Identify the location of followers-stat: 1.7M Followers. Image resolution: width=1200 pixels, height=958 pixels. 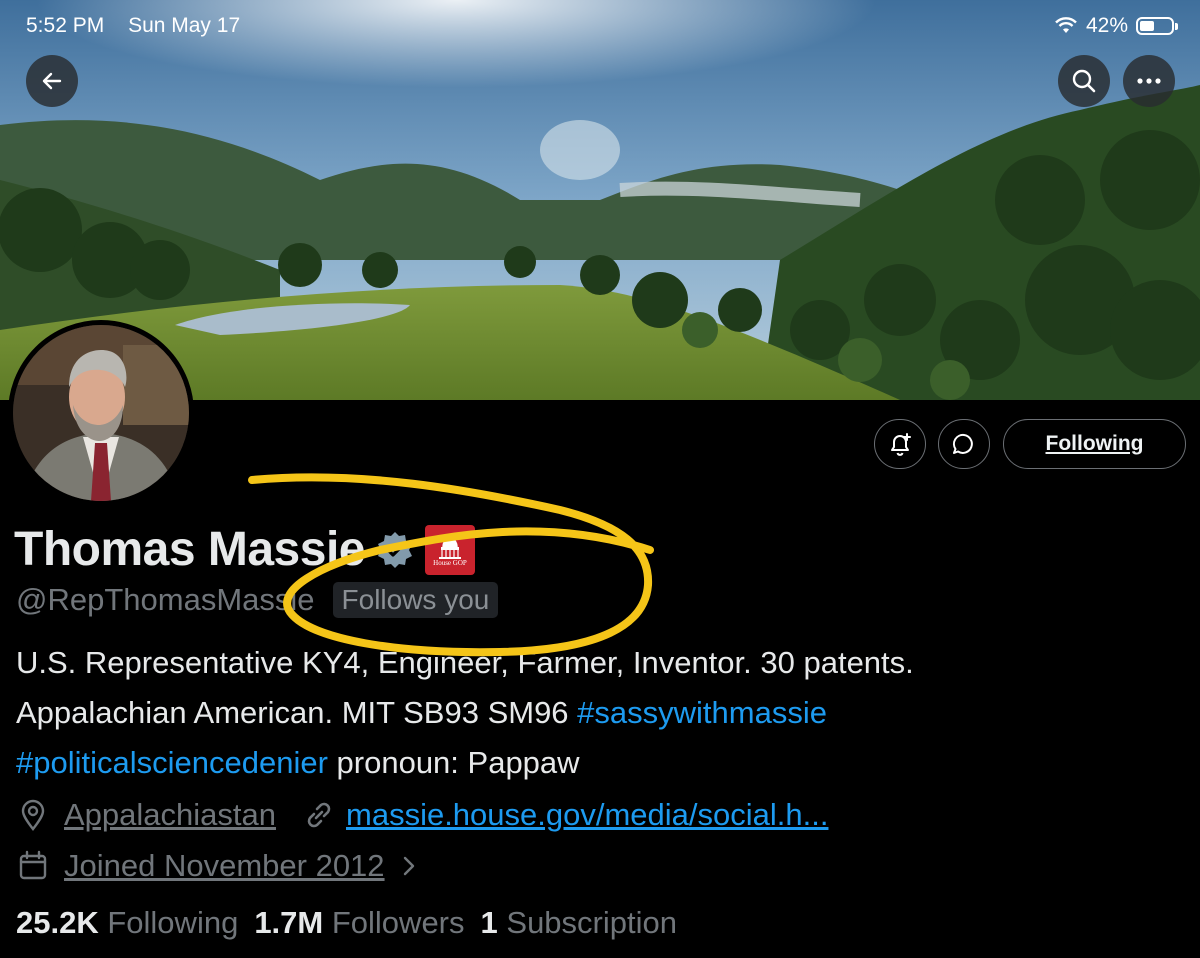
(359, 923).